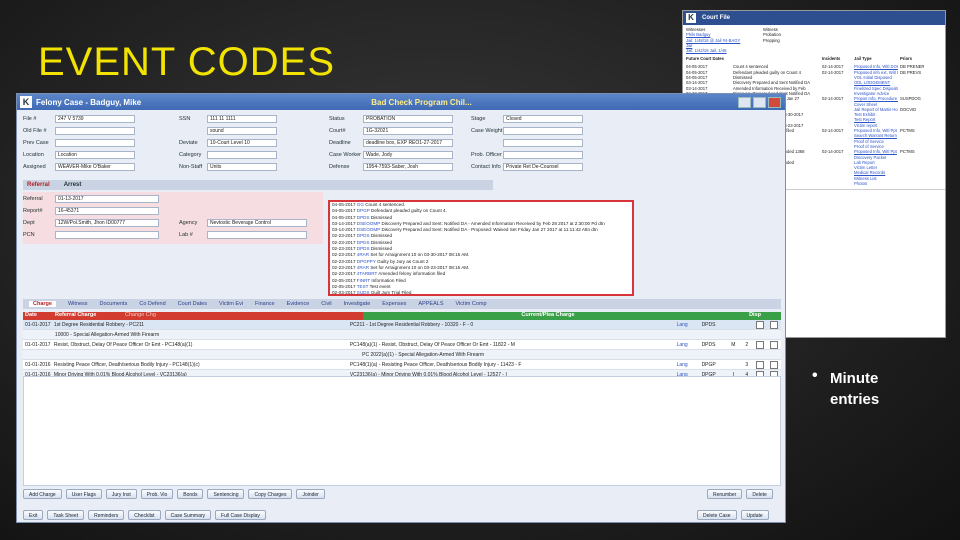 The height and width of the screenshot is (540, 960). I want to click on footer-delete-case-button: Delete Case, so click(717, 515).